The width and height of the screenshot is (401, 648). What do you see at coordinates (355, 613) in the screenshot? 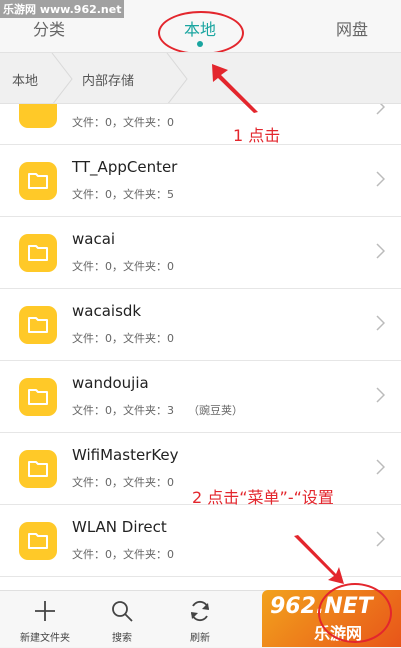
I see `annotation-circle-menu` at bounding box center [355, 613].